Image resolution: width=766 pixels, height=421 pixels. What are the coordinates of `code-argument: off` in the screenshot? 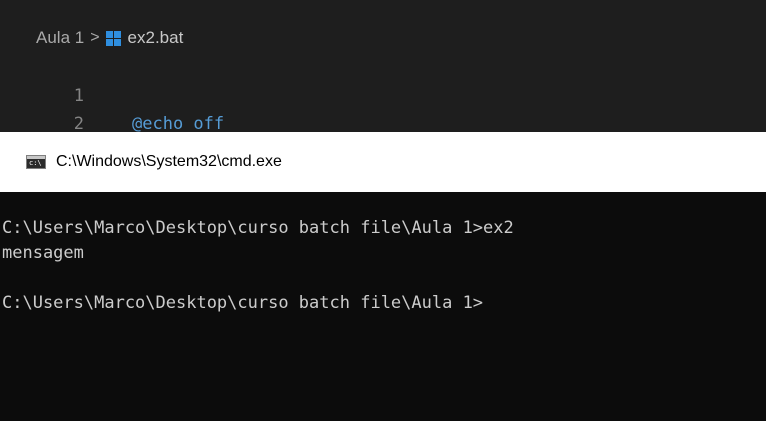 It's located at (204, 123).